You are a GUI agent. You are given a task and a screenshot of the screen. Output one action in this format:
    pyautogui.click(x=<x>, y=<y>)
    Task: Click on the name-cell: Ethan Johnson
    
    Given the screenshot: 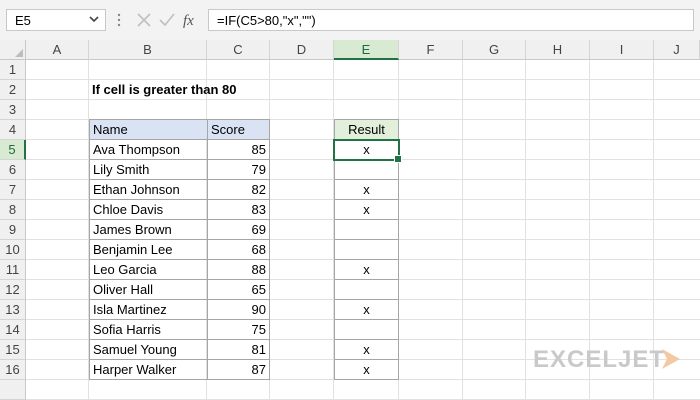 What is the action you would take?
    pyautogui.click(x=136, y=190)
    